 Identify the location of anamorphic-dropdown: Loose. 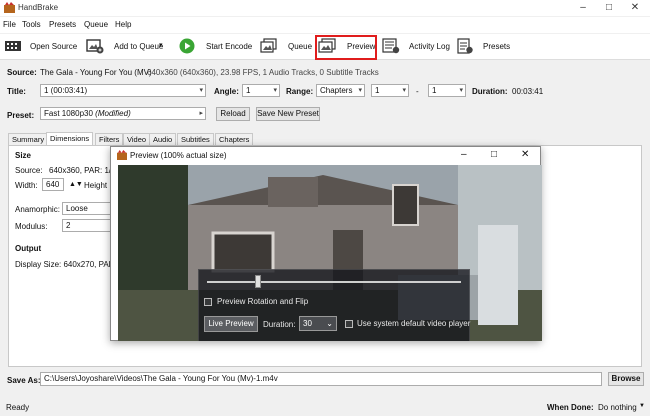
(87, 208).